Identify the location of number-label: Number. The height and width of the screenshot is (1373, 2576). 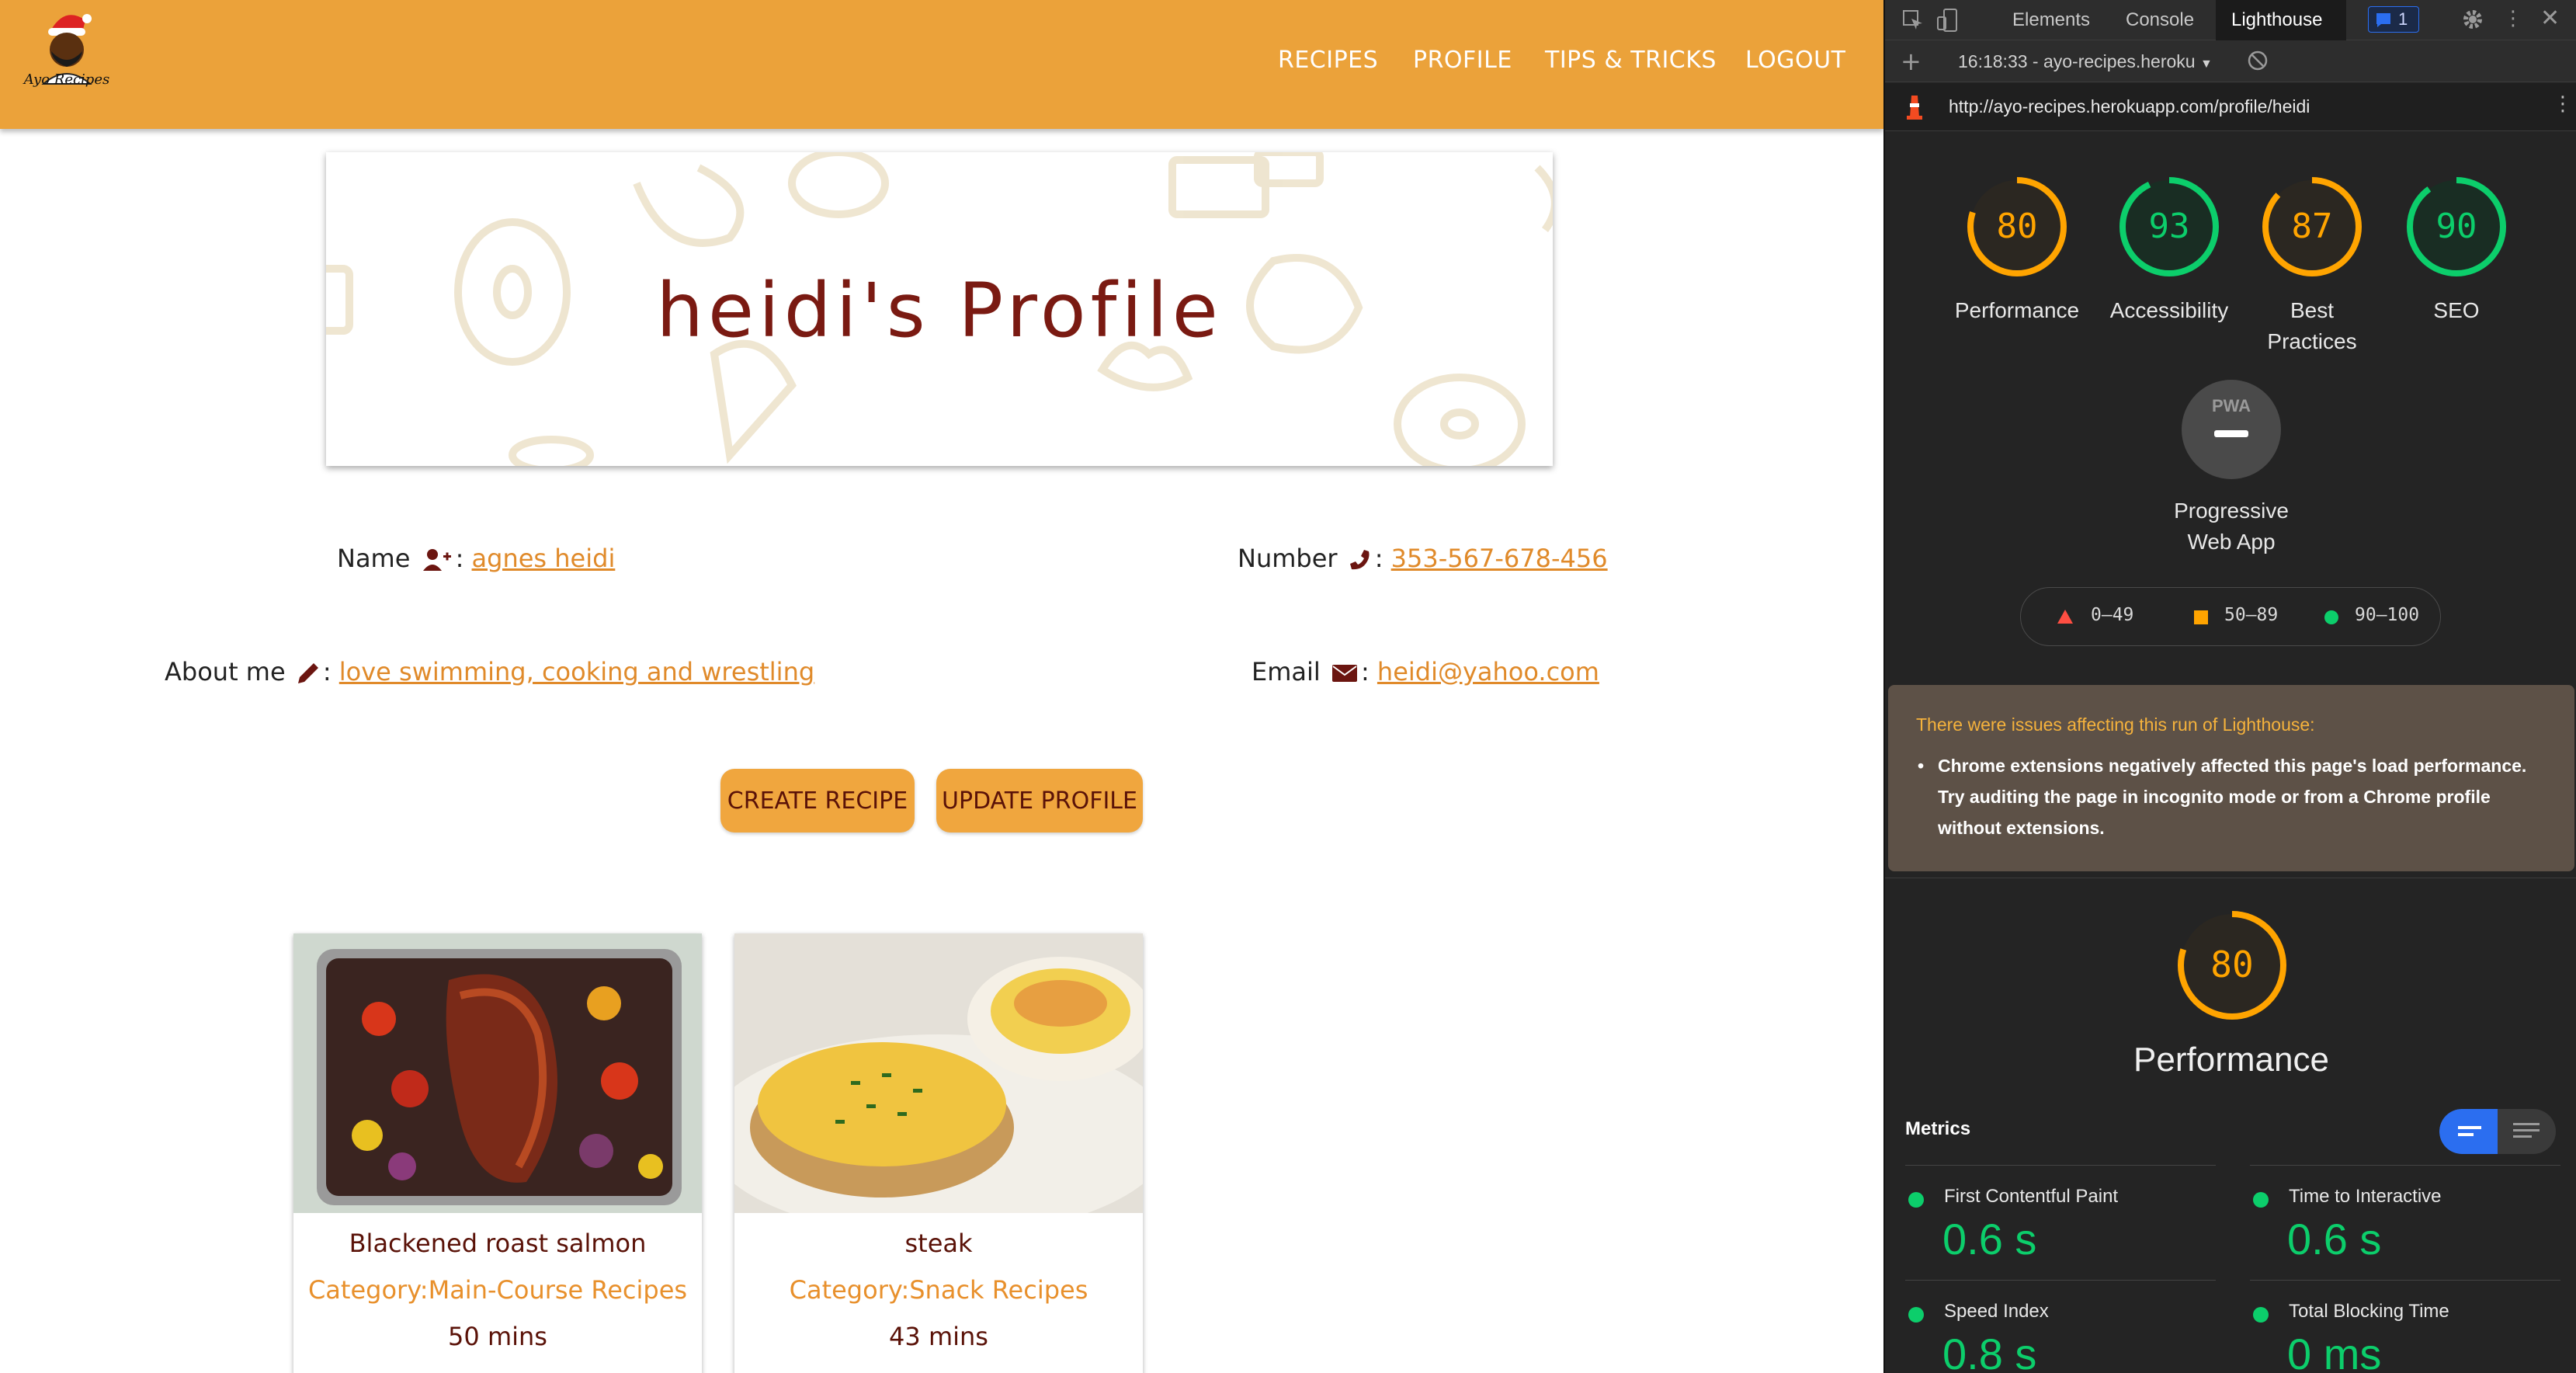
(1288, 558).